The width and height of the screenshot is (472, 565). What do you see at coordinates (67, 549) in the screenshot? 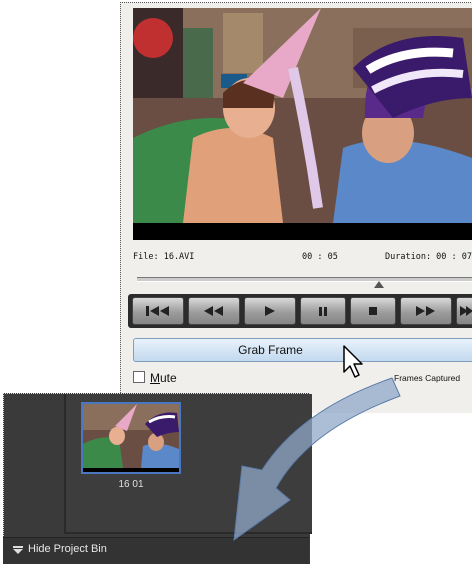
I see `hide-project-bin-button: Hide Project Bin` at bounding box center [67, 549].